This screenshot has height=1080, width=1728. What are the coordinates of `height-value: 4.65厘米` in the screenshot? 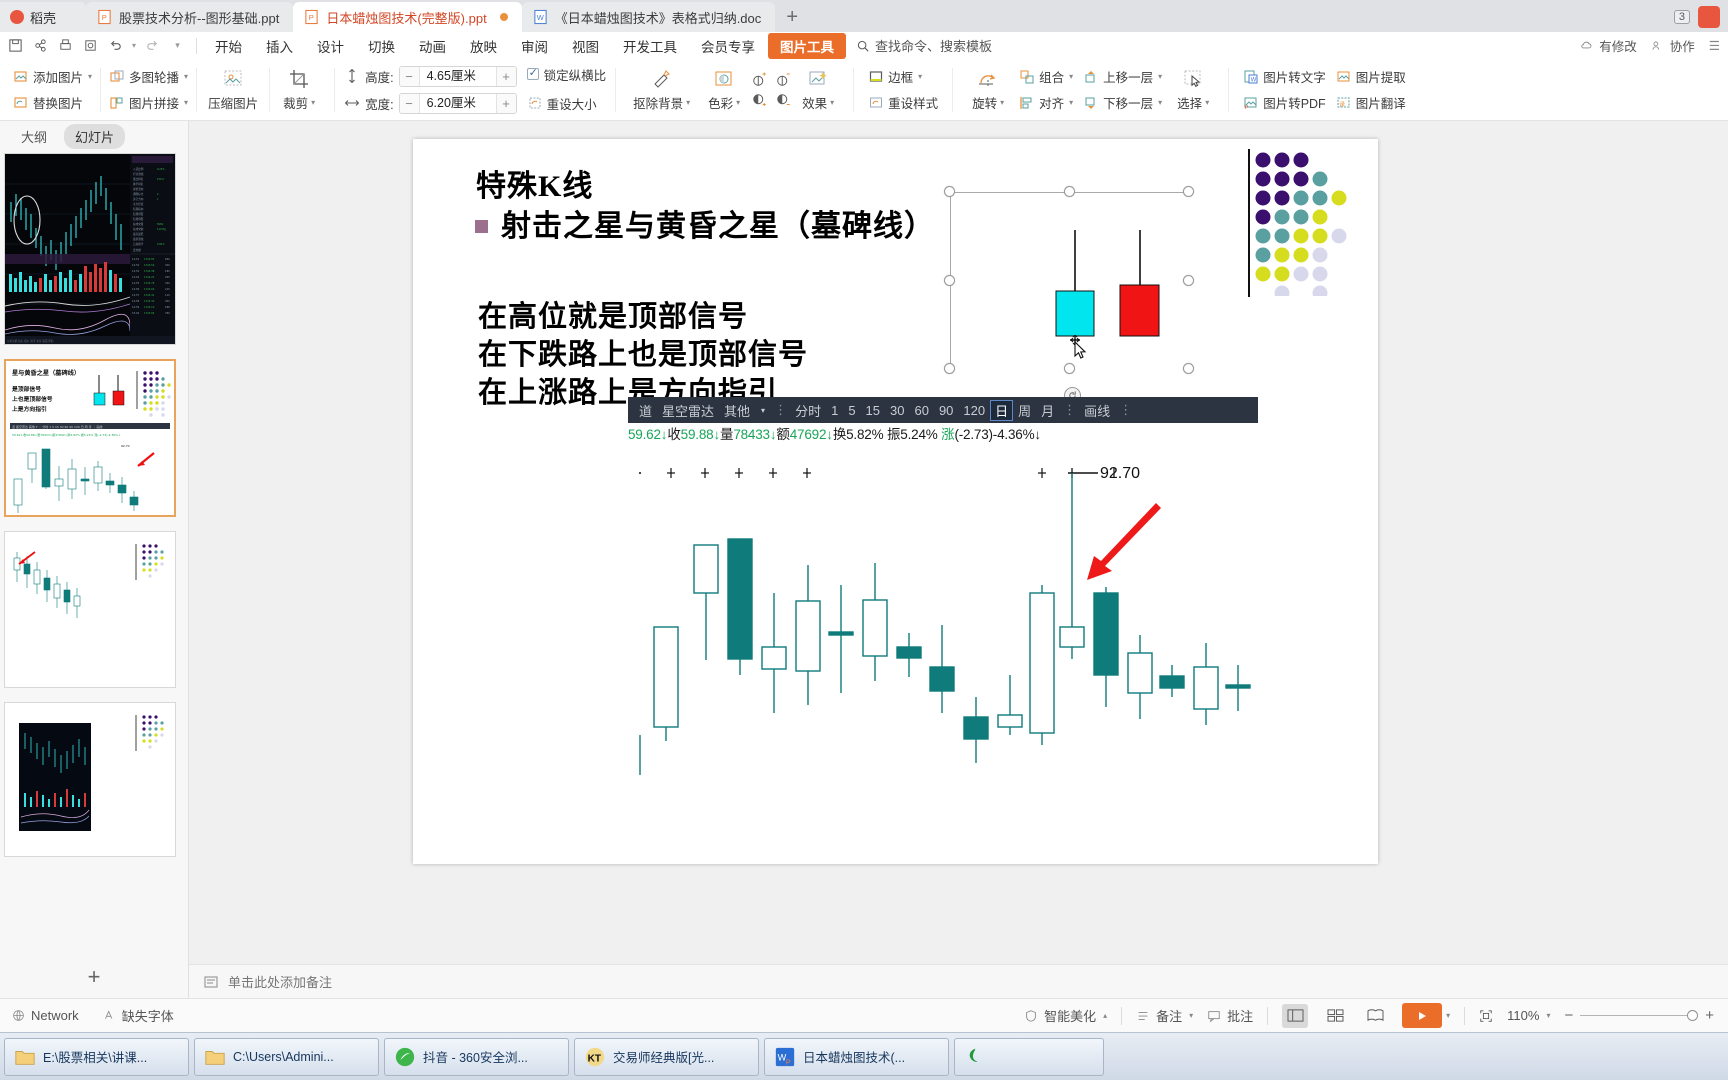 It's located at (457, 76).